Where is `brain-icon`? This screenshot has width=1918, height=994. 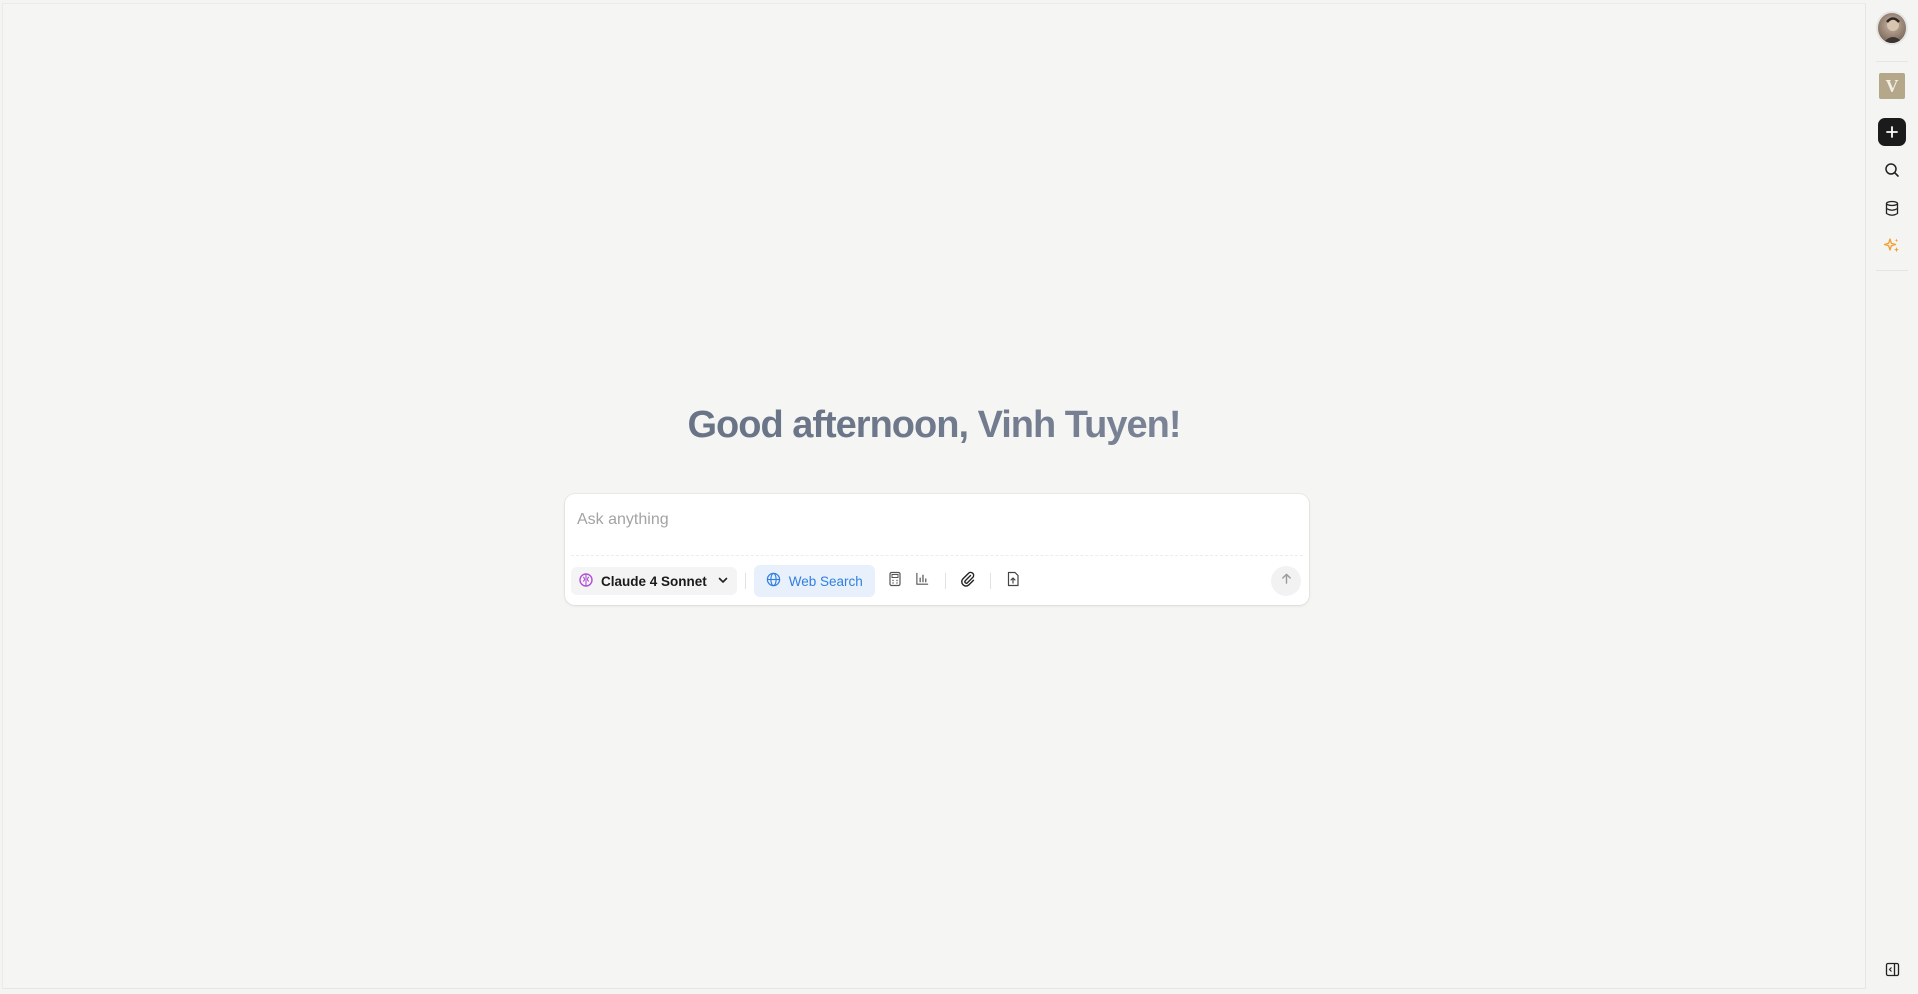
brain-icon is located at coordinates (586, 581).